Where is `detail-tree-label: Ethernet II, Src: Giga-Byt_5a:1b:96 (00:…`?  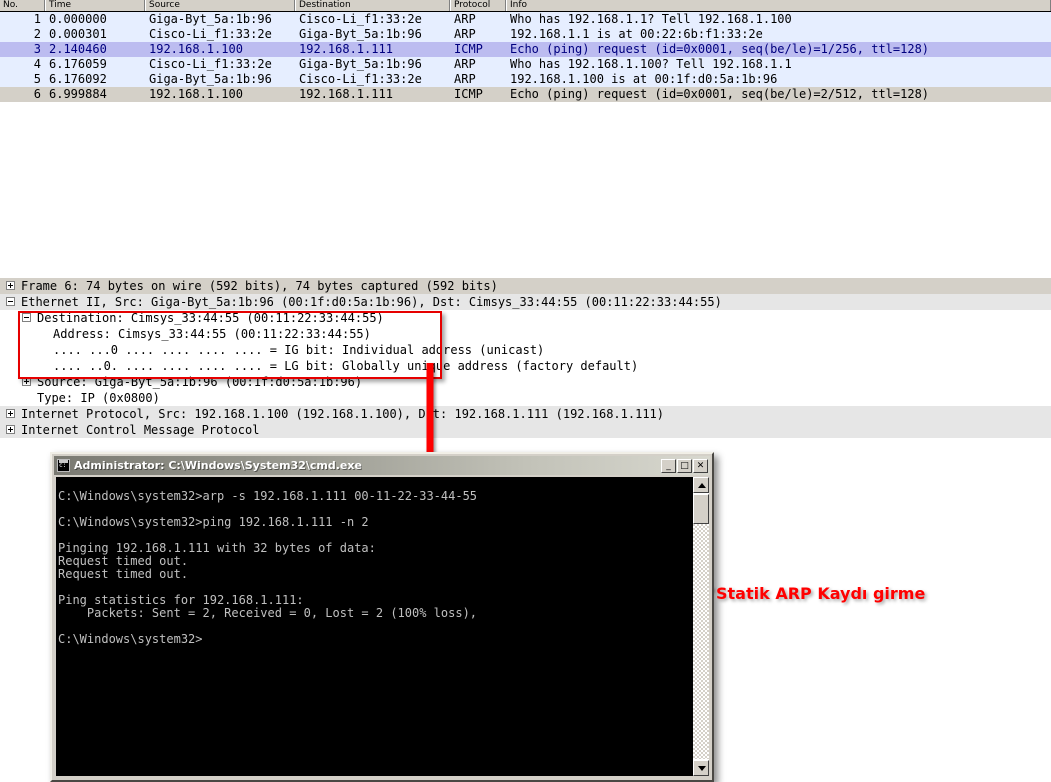 detail-tree-label: Ethernet II, Src: Giga-Byt_5a:1b:96 (00:… is located at coordinates (371, 302).